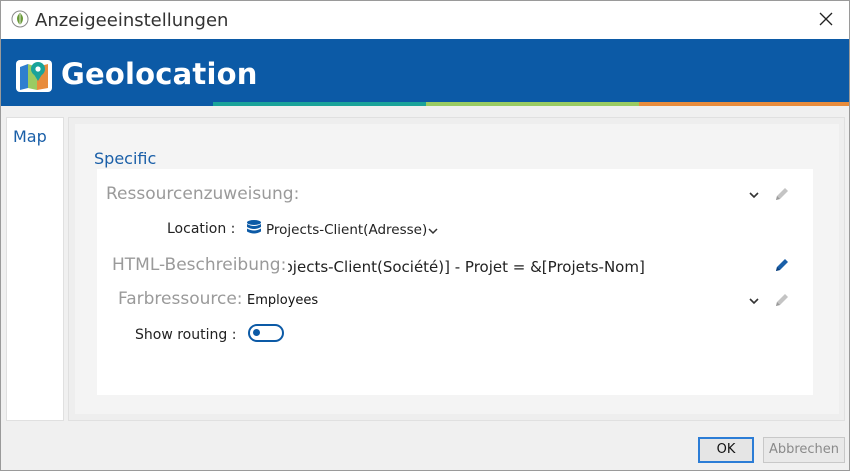 This screenshot has height=471, width=850. I want to click on nav-item-map: Map, so click(30, 136).